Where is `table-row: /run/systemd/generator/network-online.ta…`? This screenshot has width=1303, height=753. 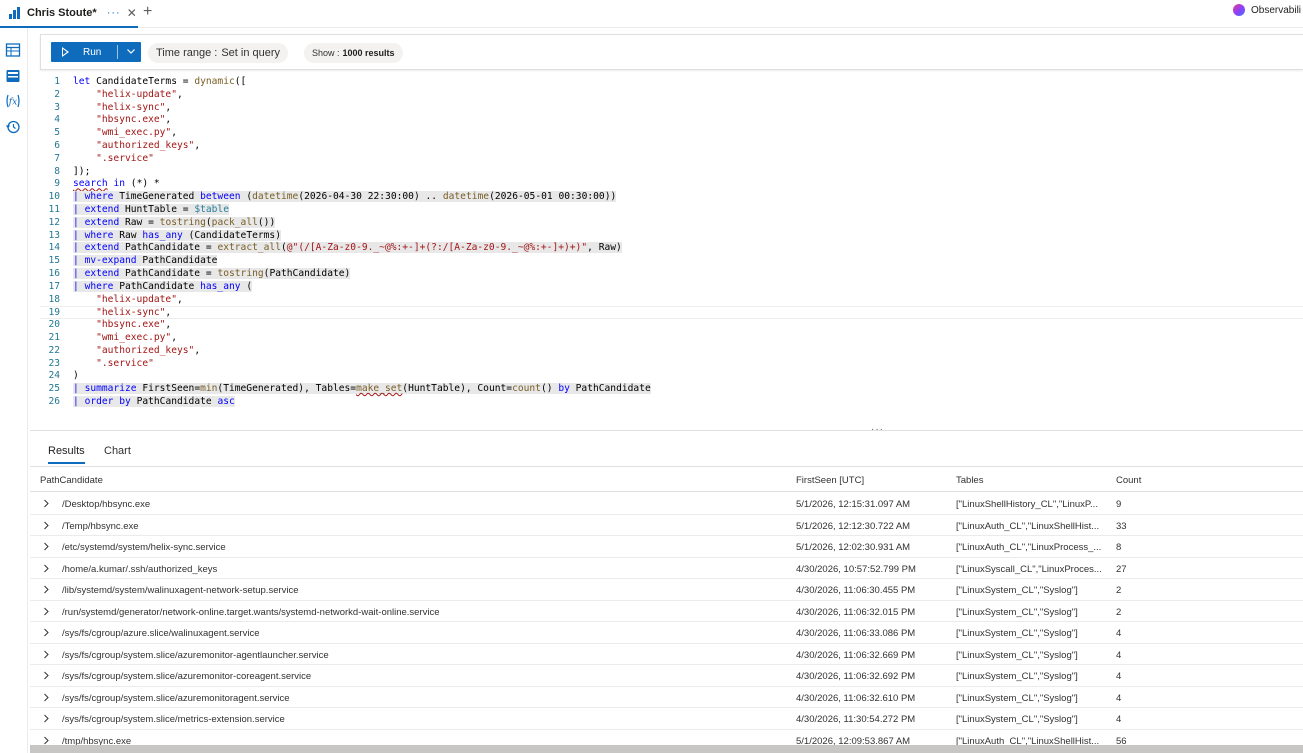
table-row: /run/systemd/generator/network-online.ta… is located at coordinates (666, 611).